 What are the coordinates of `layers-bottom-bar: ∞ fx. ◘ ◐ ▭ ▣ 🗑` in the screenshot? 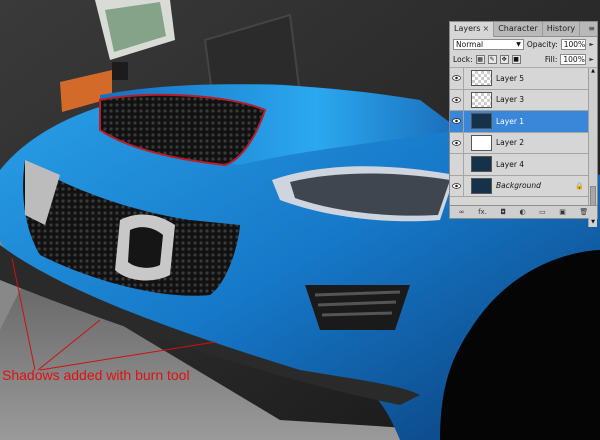 It's located at (523, 211).